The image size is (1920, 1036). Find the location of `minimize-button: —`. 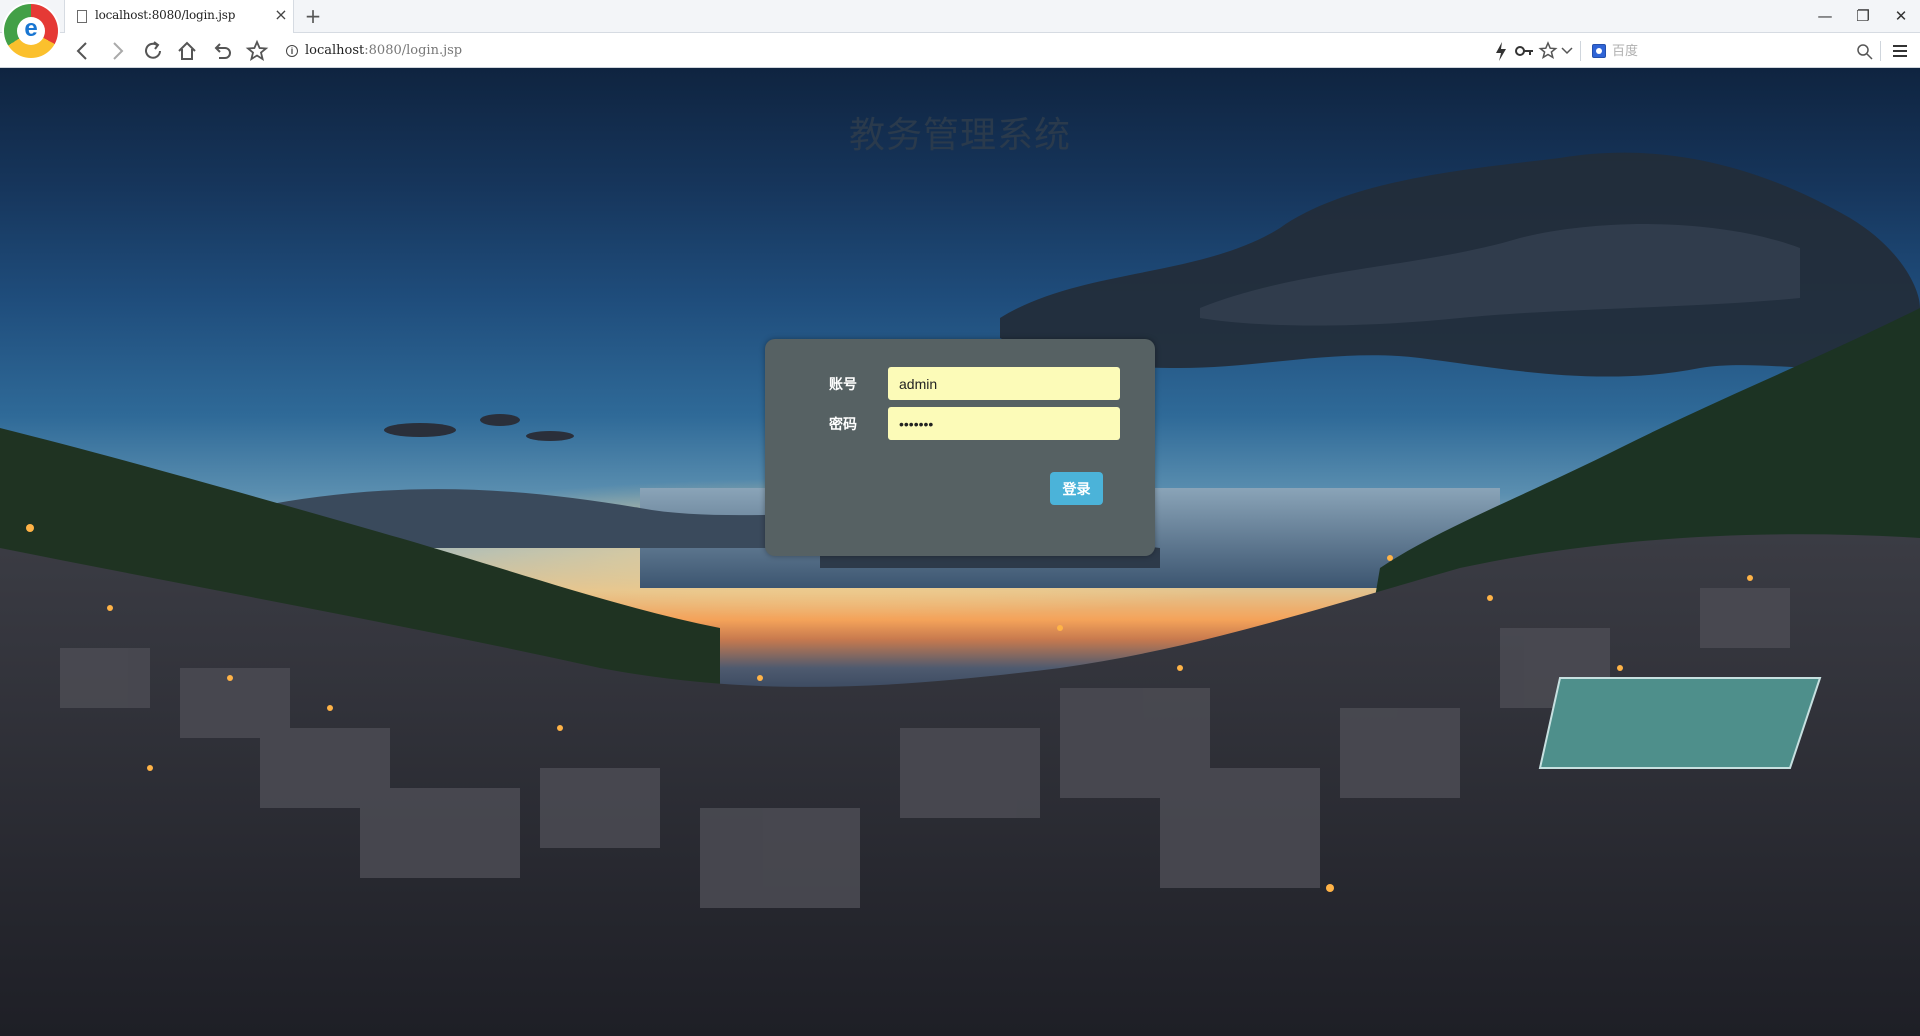

minimize-button: — is located at coordinates (1825, 16).